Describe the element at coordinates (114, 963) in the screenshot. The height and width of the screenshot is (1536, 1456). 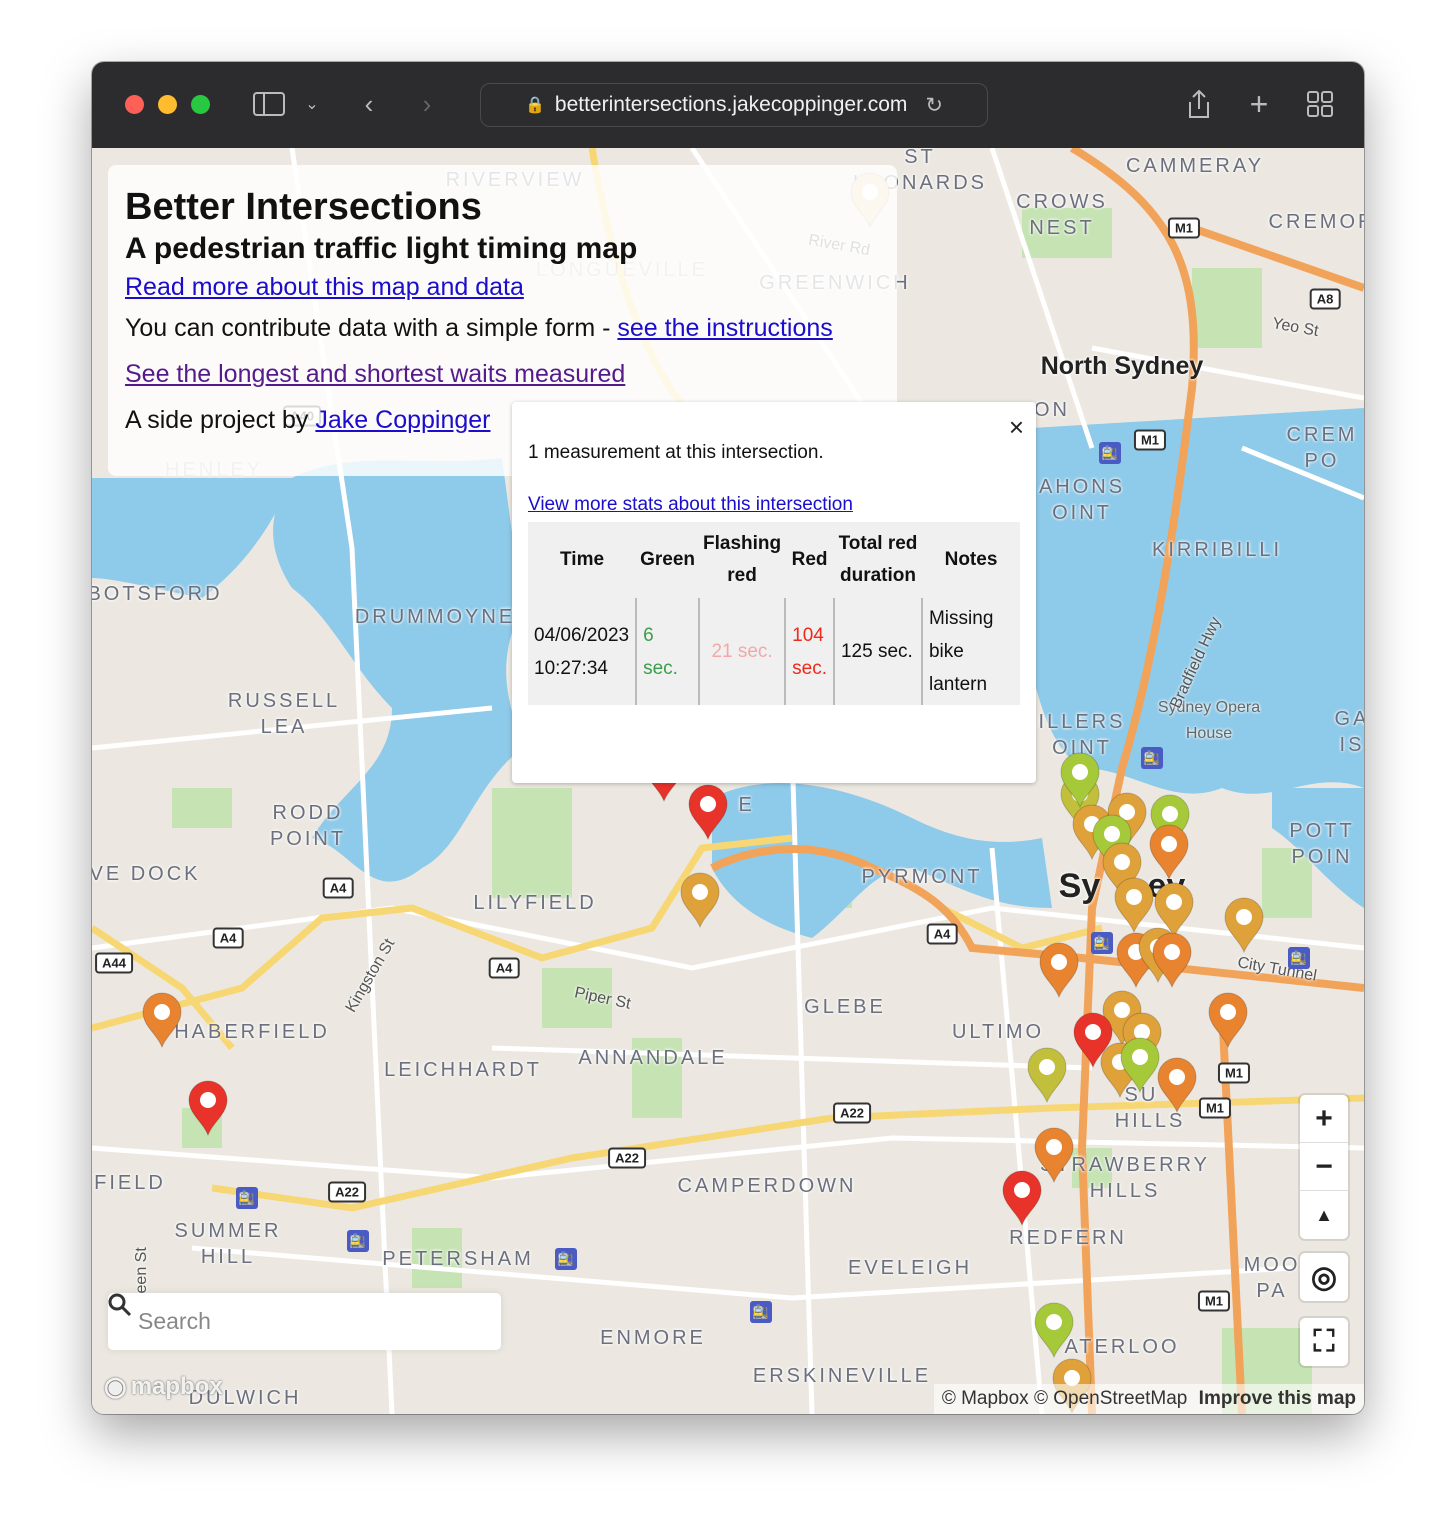
I see `road-shield: A44` at that location.